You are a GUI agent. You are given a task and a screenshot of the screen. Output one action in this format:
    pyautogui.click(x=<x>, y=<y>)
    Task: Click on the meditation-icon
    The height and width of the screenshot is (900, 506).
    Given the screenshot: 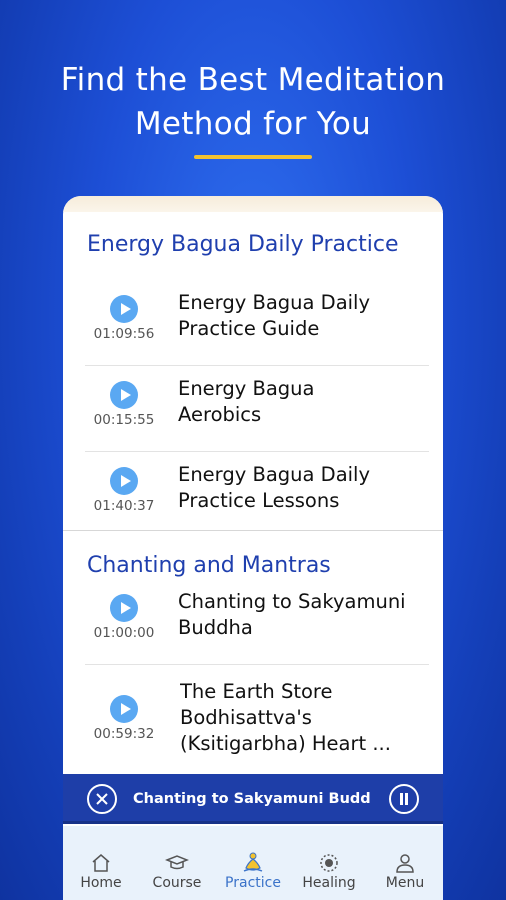 What is the action you would take?
    pyautogui.click(x=253, y=862)
    